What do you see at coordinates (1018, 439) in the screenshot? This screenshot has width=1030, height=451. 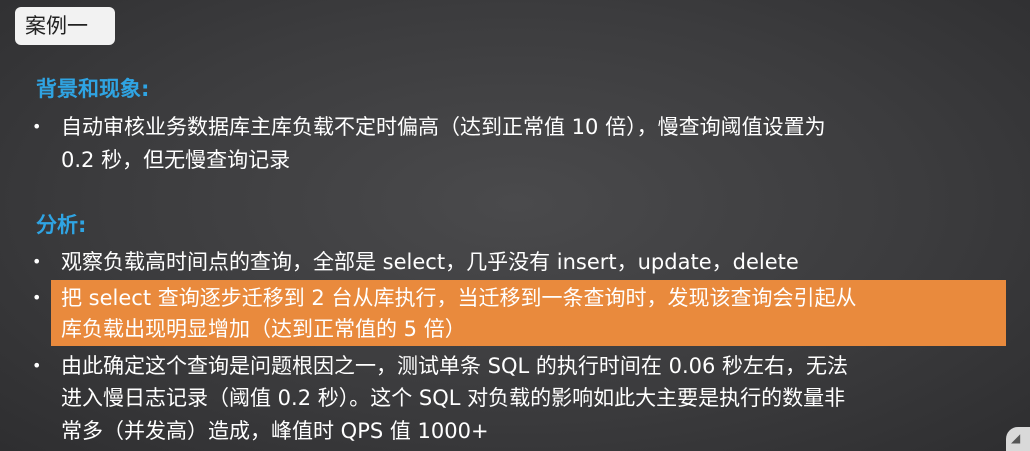 I see `corner-widget-icon: ◢` at bounding box center [1018, 439].